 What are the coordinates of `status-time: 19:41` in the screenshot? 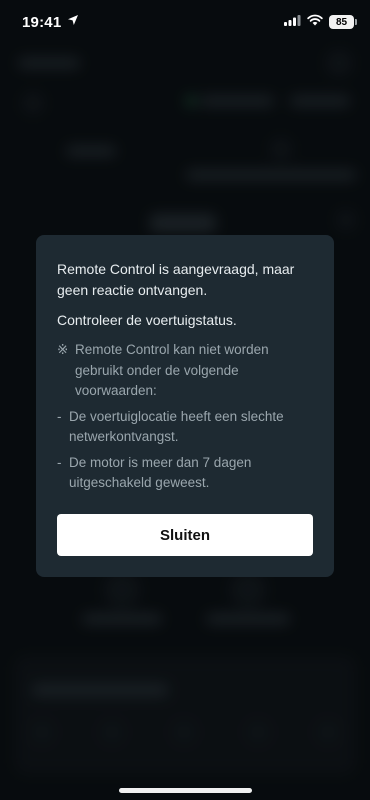 It's located at (42, 22).